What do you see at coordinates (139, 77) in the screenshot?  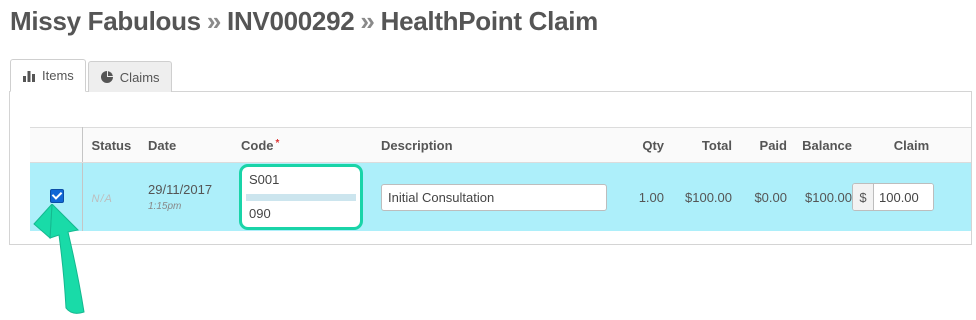 I see `tab-claims-label: Claims` at bounding box center [139, 77].